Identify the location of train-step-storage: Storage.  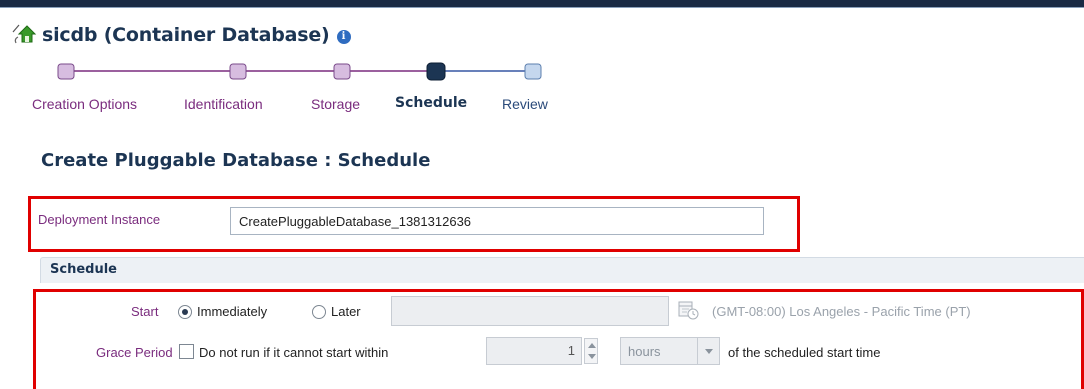
(335, 104).